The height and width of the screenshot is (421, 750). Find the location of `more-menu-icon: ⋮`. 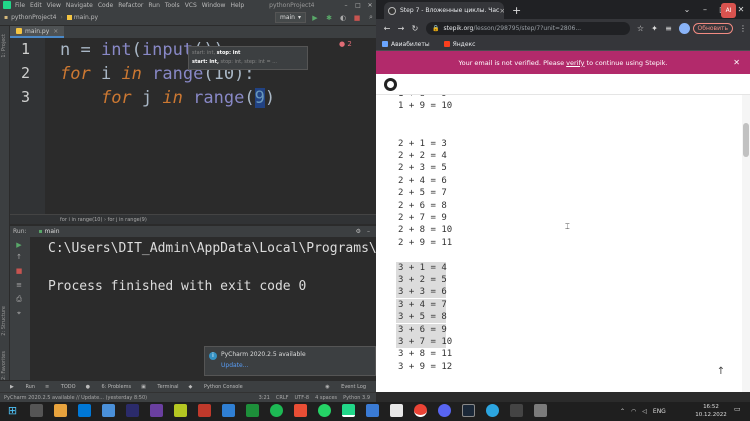

more-menu-icon: ⋮ is located at coordinates (743, 28).